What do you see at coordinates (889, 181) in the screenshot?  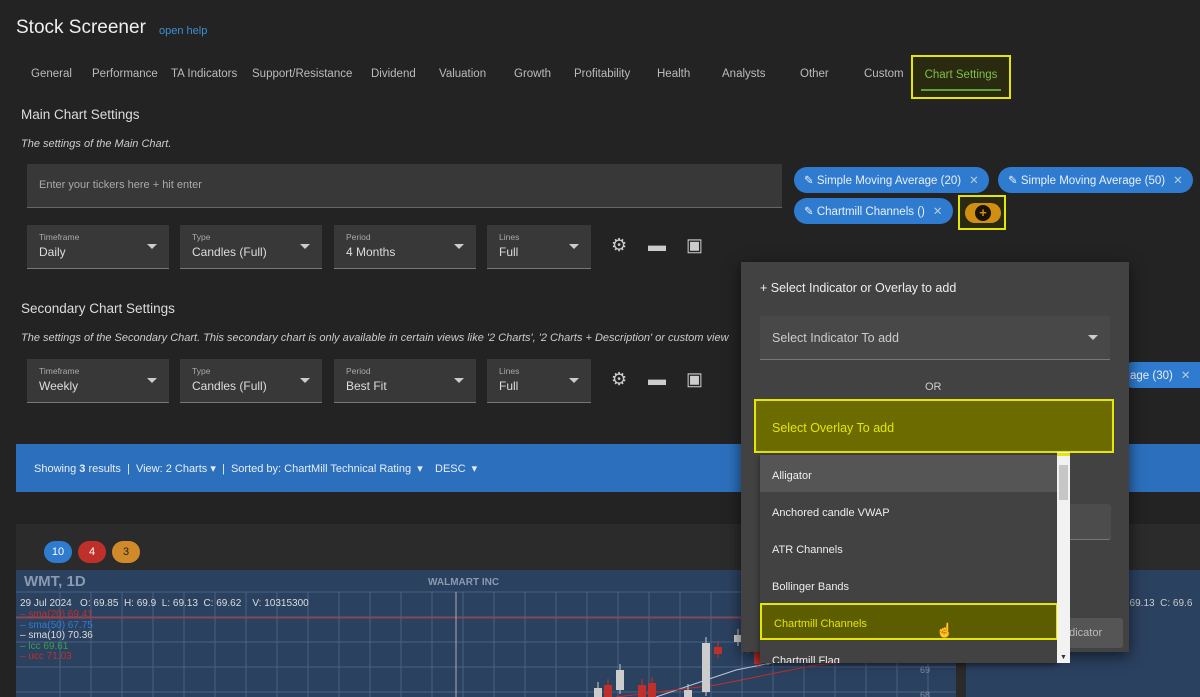 I see `chip-label: Simple Moving Average (20)` at bounding box center [889, 181].